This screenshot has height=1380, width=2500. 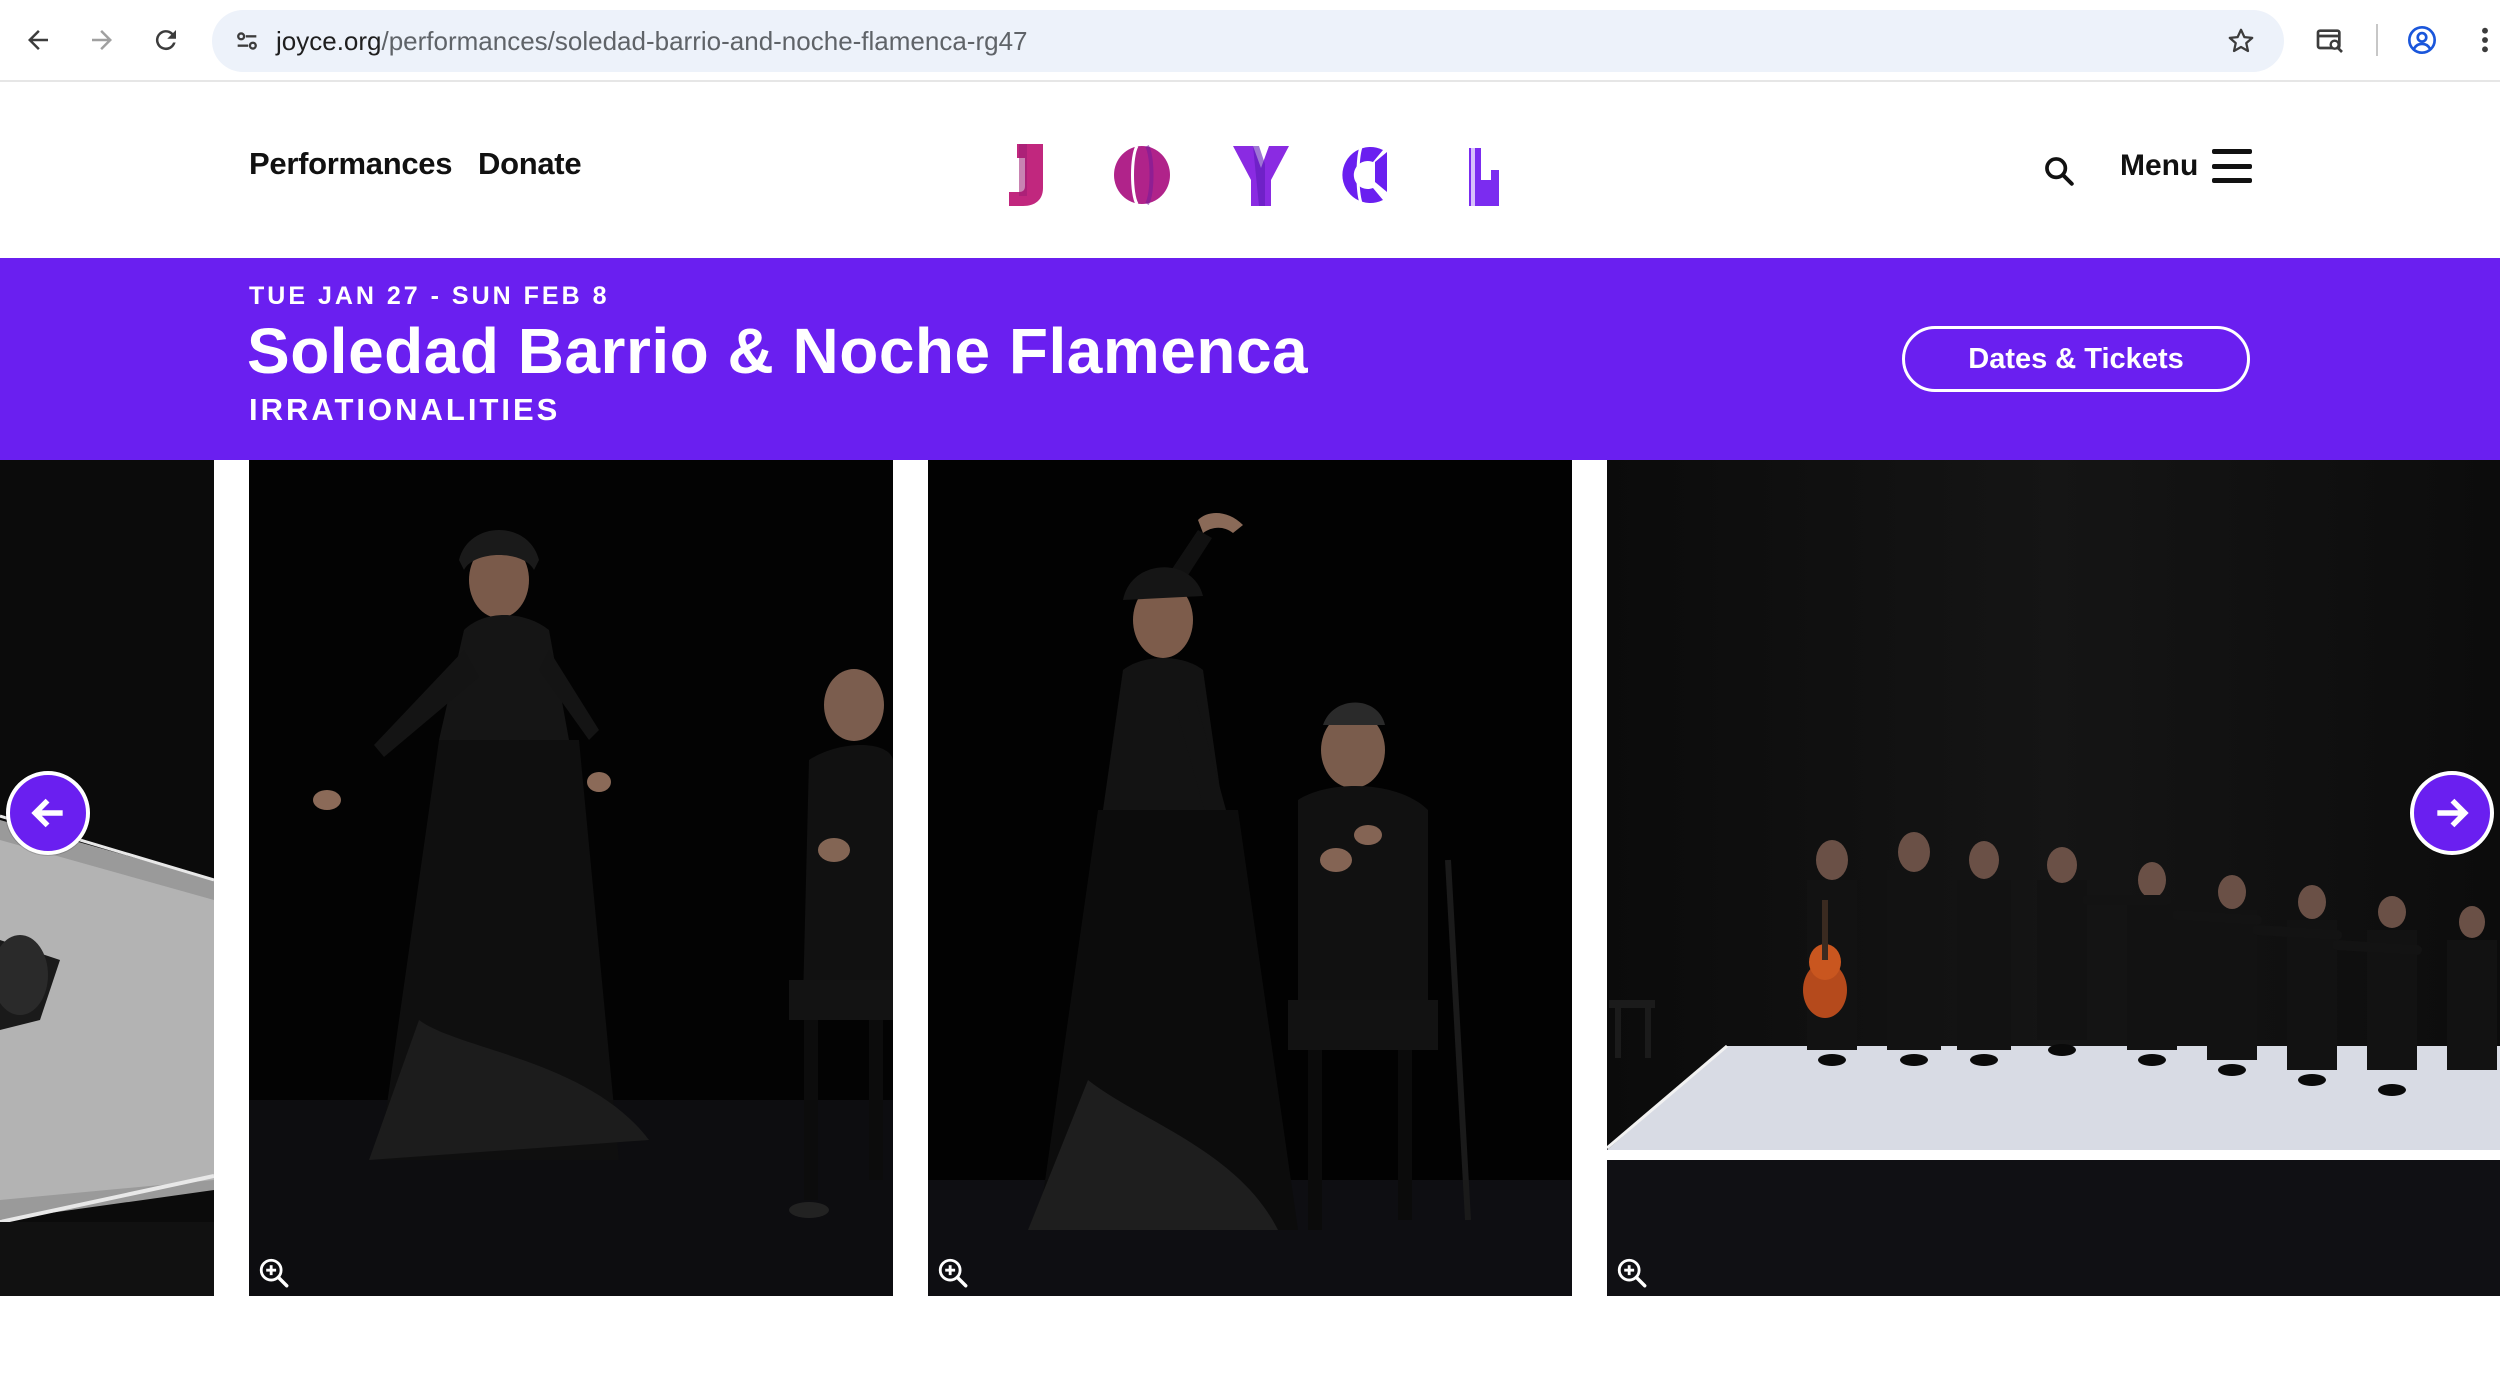 I want to click on url-host: joyce.org, so click(x=329, y=41).